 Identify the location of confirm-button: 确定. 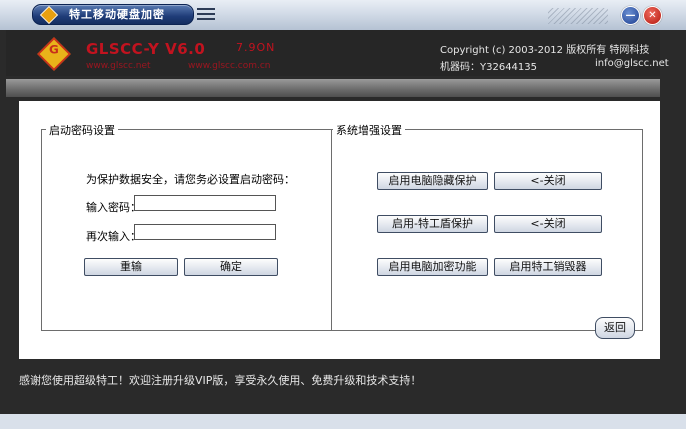
(231, 267).